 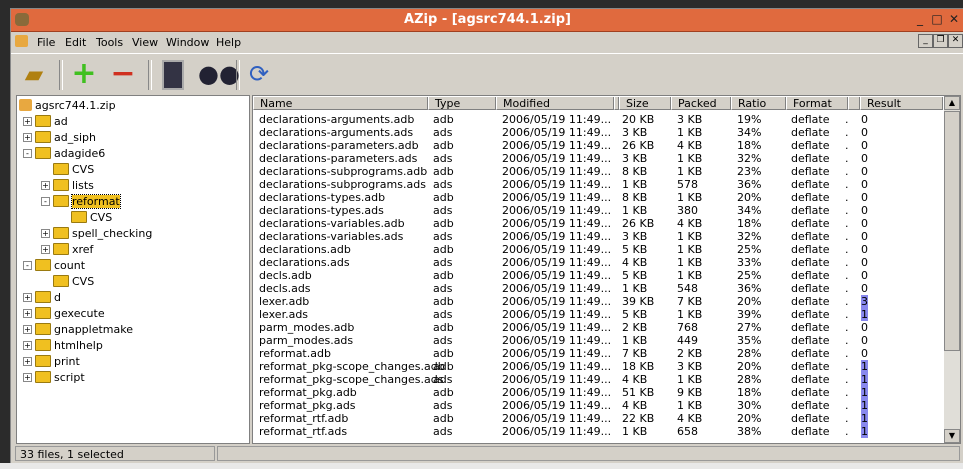 I want to click on close-button: ✕, so click(x=954, y=19).